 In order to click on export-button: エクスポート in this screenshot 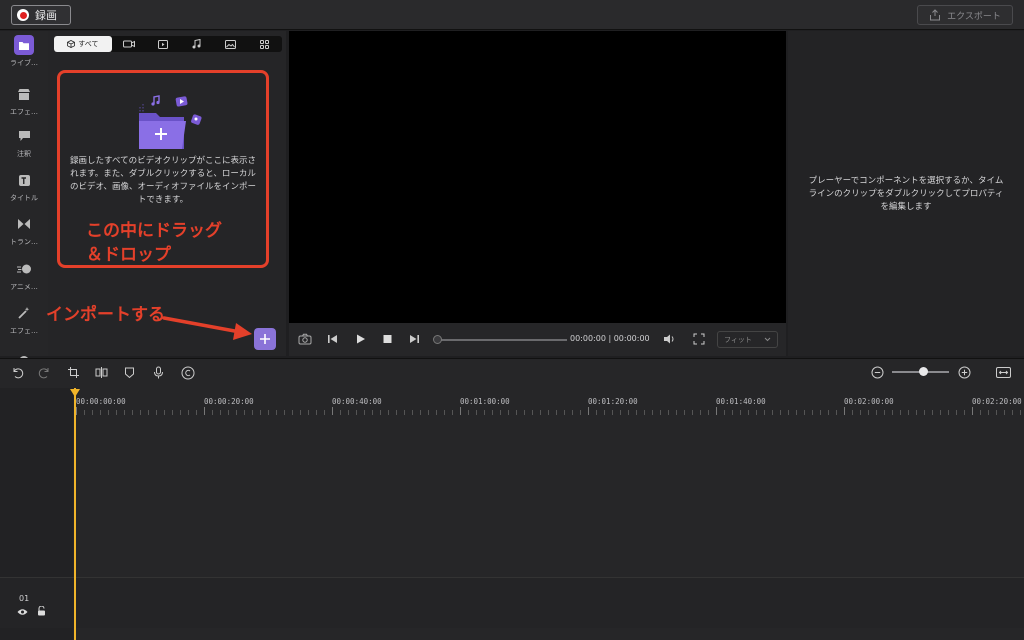, I will do `click(965, 15)`.